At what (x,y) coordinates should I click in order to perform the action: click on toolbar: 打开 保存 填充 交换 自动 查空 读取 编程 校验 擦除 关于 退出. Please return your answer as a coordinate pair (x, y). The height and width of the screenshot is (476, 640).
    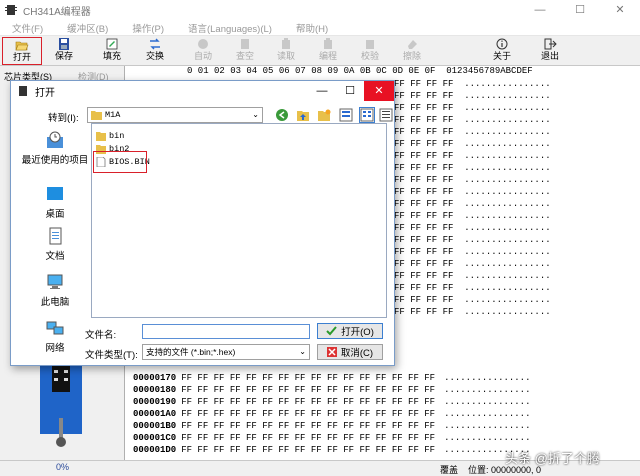
    Looking at the image, I should click on (320, 51).